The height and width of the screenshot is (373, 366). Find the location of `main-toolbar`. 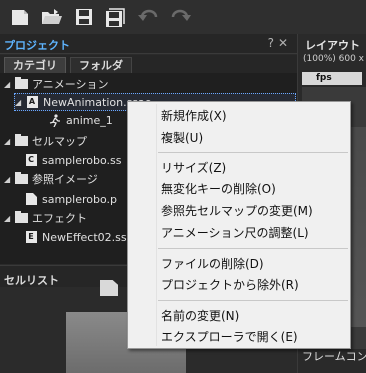

main-toolbar is located at coordinates (183, 17).